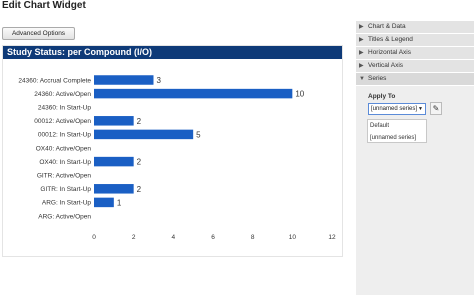 The width and height of the screenshot is (474, 295). I want to click on category-label: 24360: In Start-Up, so click(64, 108).